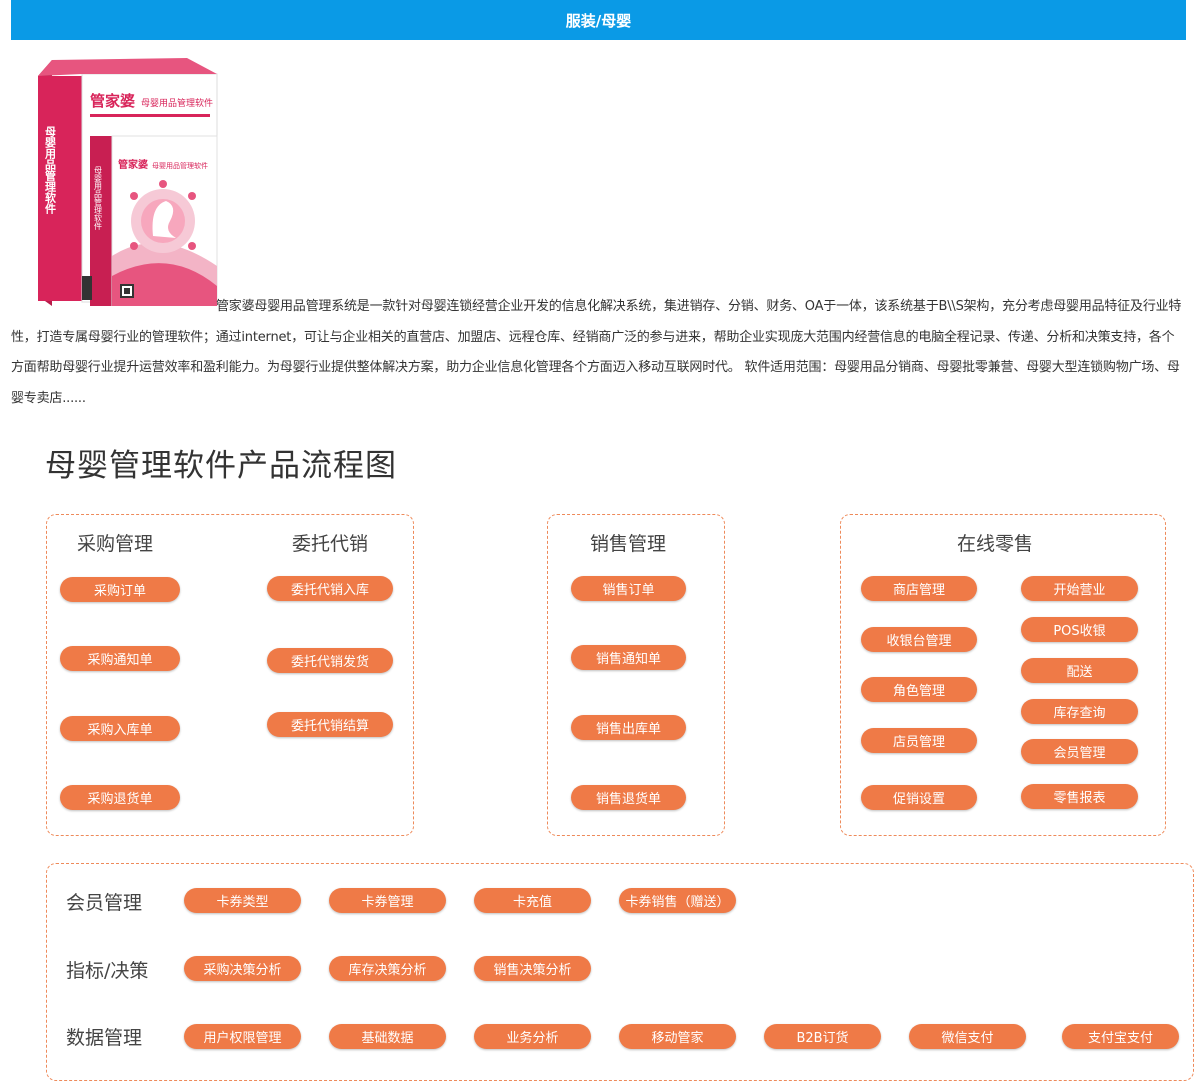 Image resolution: width=1200 pixels, height=1092 pixels. I want to click on data-row-label: 数据管理, so click(104, 1038).